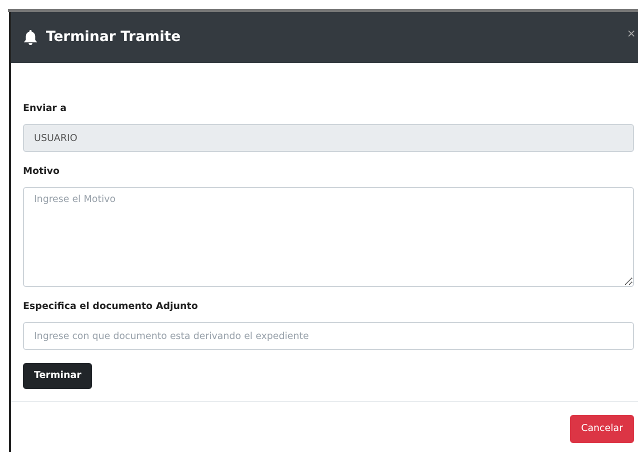  I want to click on input-field: Ingrese con que documento esta derivando el expediente, so click(328, 336).